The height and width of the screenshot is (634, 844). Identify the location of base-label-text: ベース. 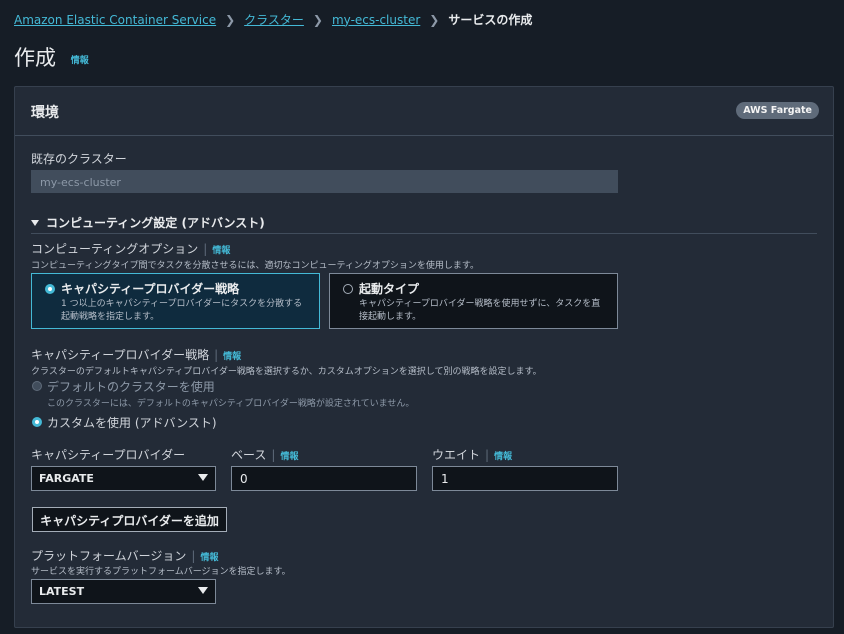
(249, 455).